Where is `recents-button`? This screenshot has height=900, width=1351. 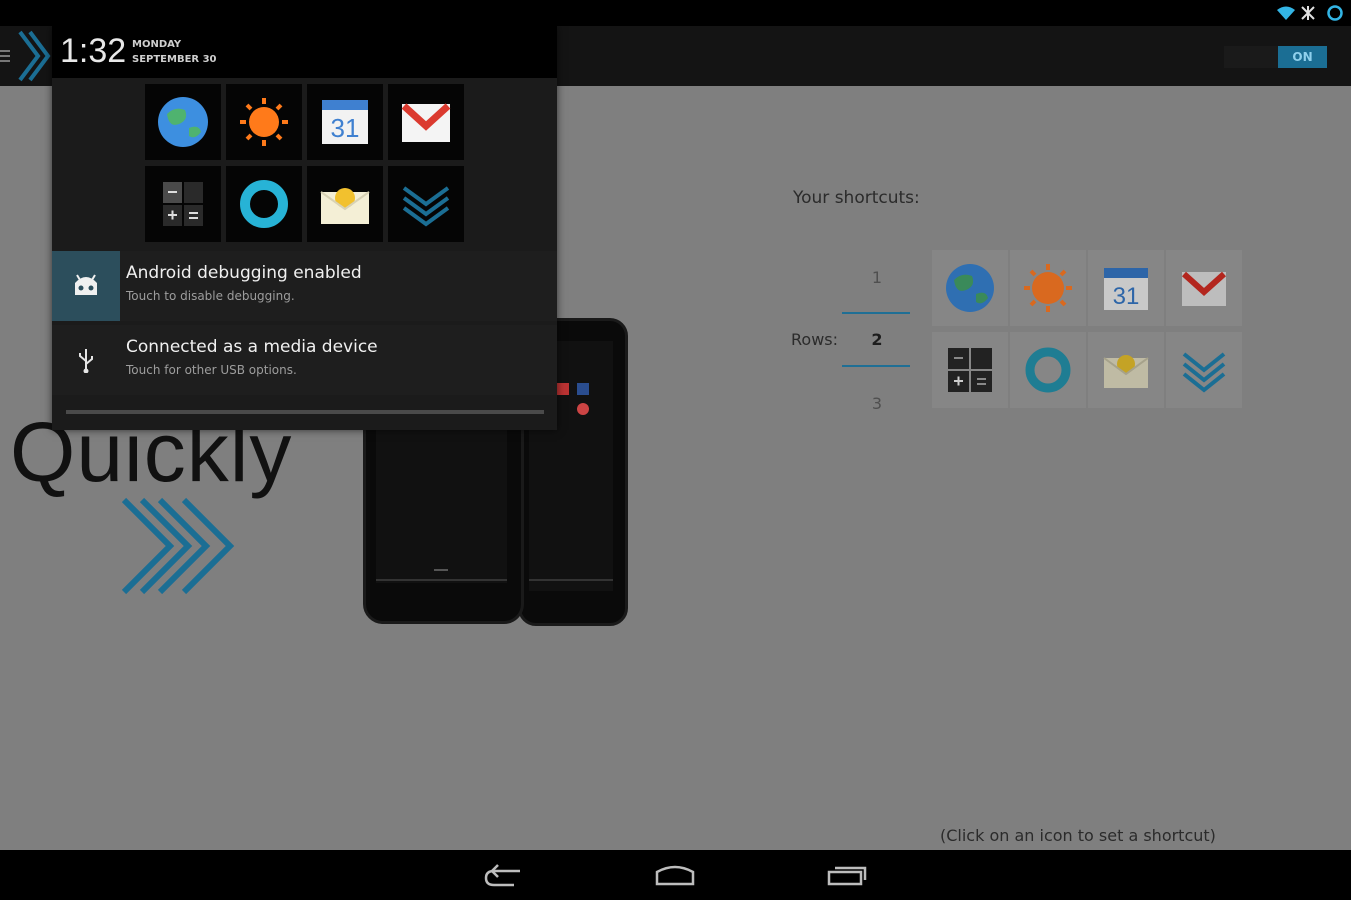 recents-button is located at coordinates (847, 876).